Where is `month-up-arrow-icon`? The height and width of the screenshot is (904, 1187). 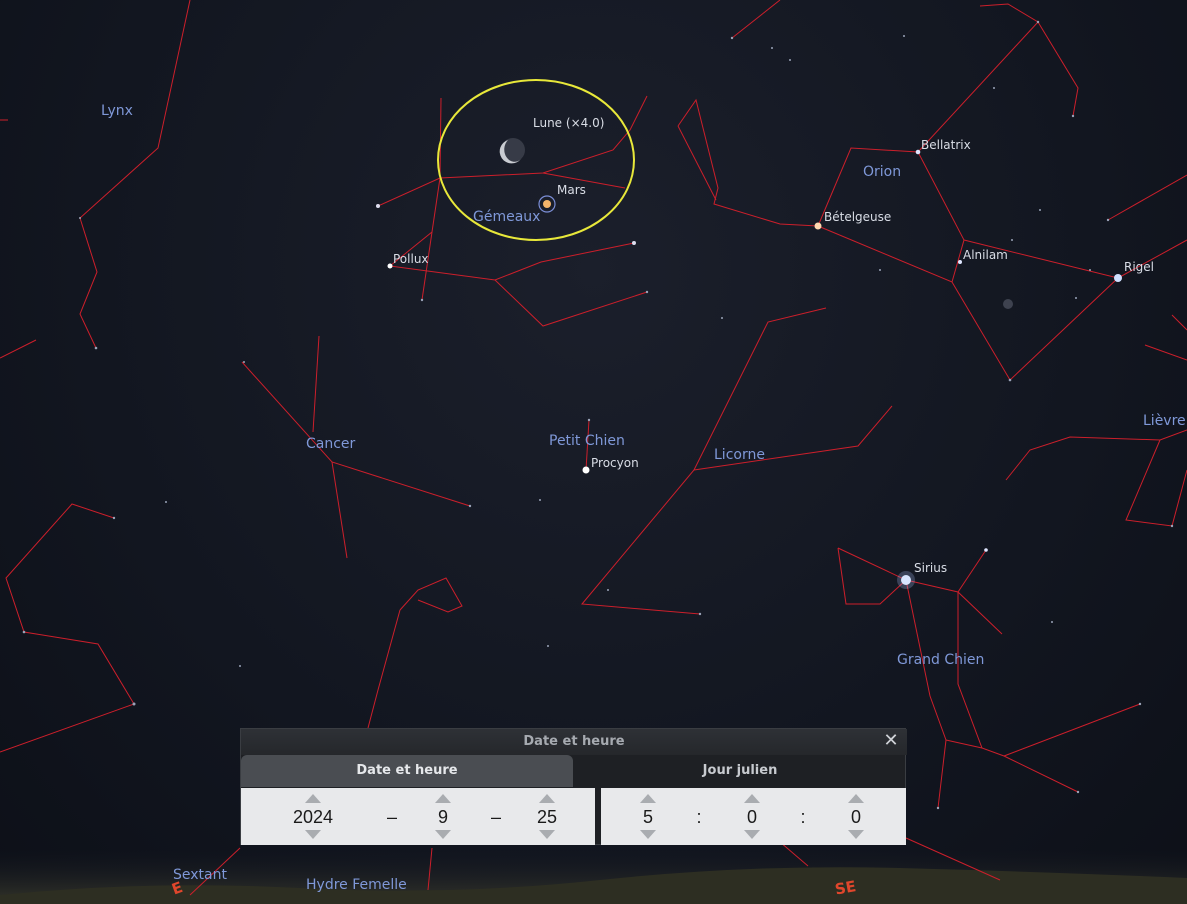
month-up-arrow-icon is located at coordinates (443, 798).